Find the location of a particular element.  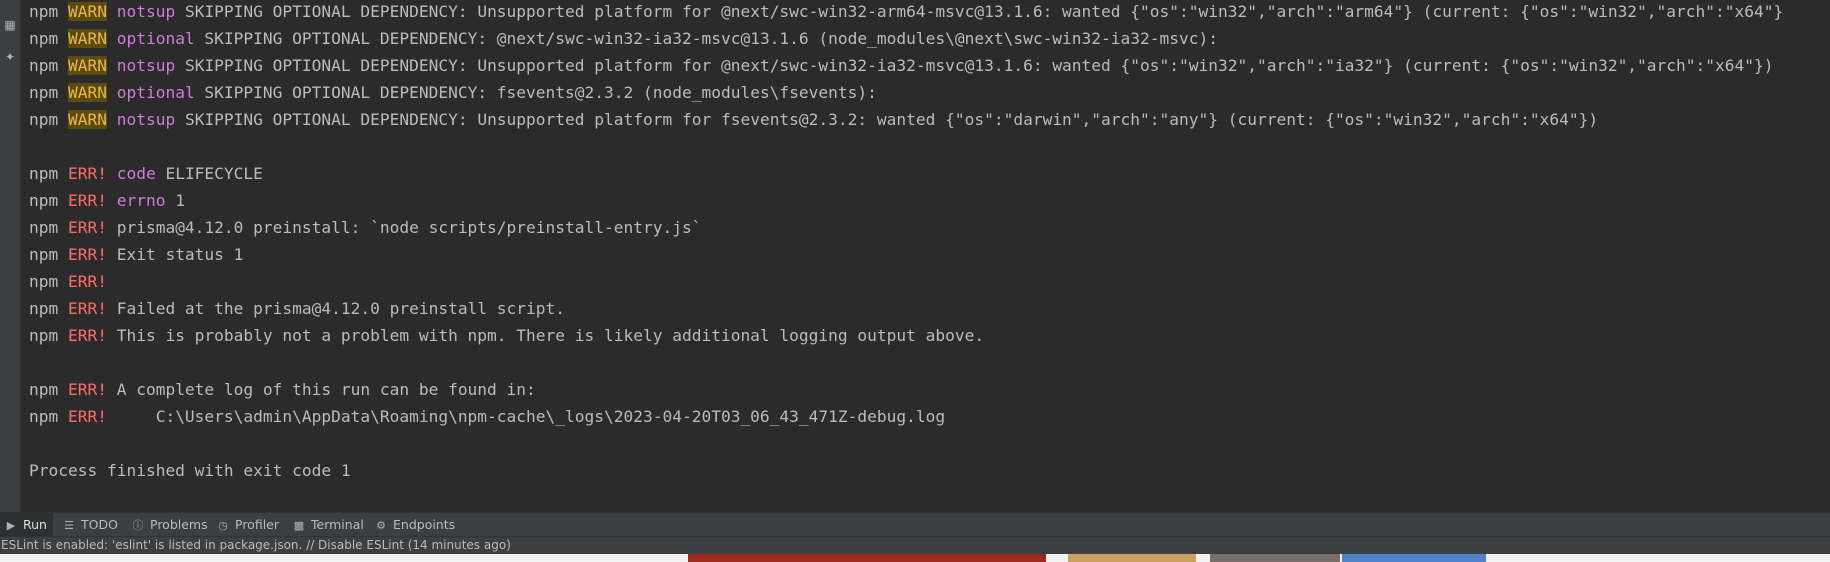

console-line: npm ERR! is located at coordinates (906, 281).